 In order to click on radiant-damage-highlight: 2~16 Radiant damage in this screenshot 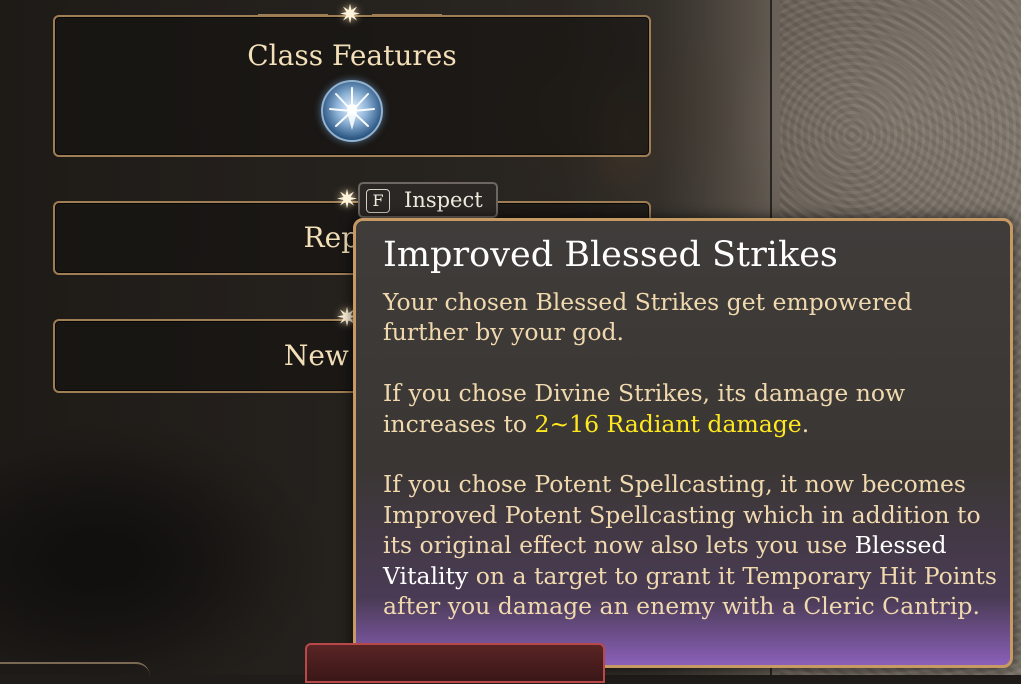, I will do `click(668, 423)`.